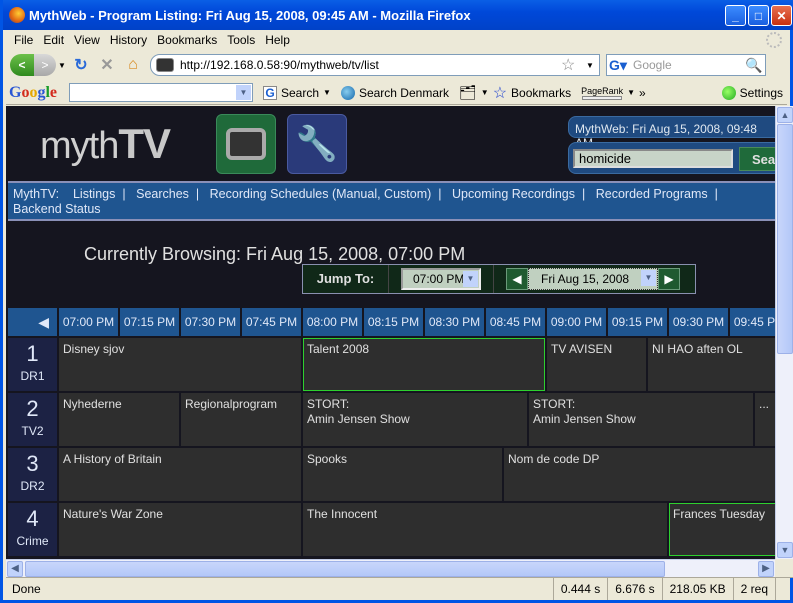 The width and height of the screenshot is (793, 603). What do you see at coordinates (119, 419) in the screenshot?
I see `program-cell: Nyhederne` at bounding box center [119, 419].